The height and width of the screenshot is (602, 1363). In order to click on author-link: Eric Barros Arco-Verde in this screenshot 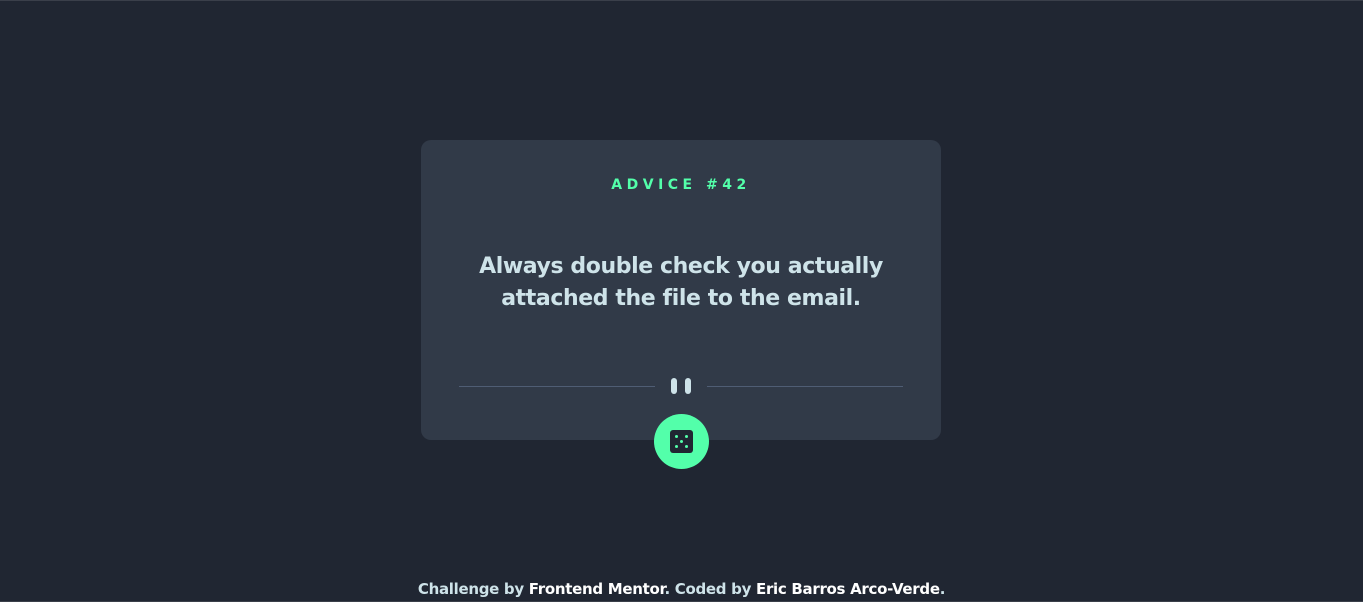, I will do `click(848, 589)`.